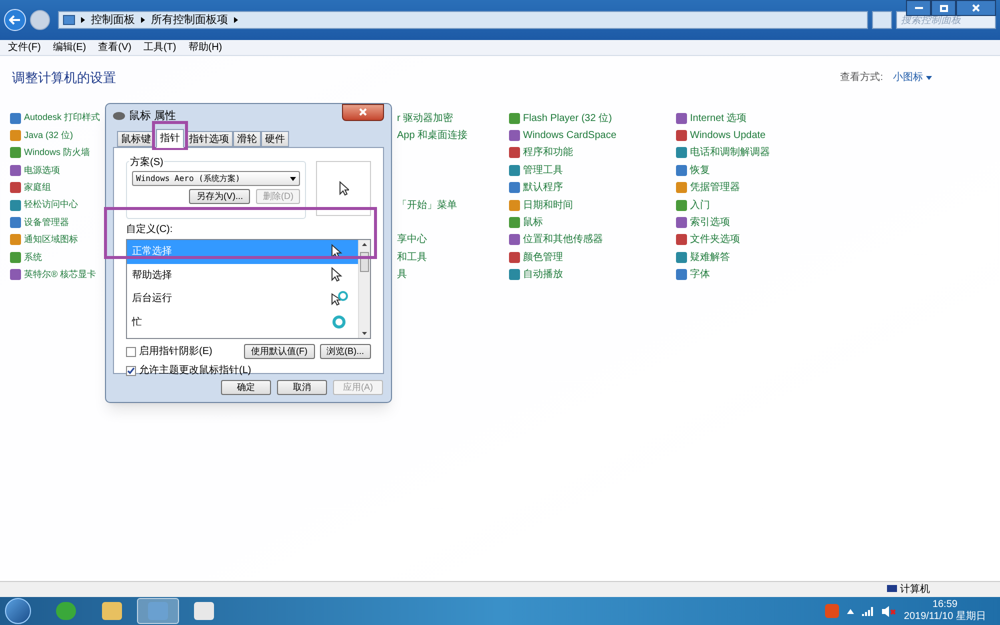 The image size is (1000, 625). Describe the element at coordinates (850, 611) in the screenshot. I see `expand-tray-icon` at that location.